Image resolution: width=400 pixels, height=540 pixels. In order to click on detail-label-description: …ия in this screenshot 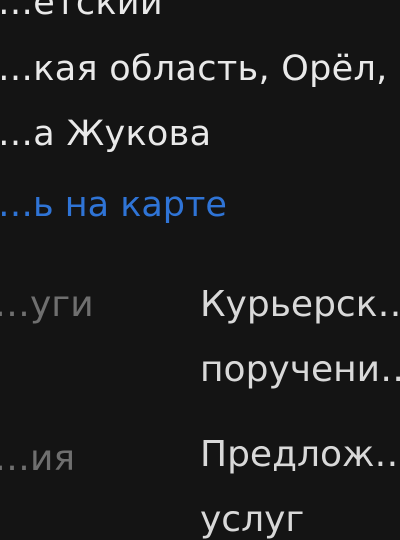, I will do `click(38, 458)`.